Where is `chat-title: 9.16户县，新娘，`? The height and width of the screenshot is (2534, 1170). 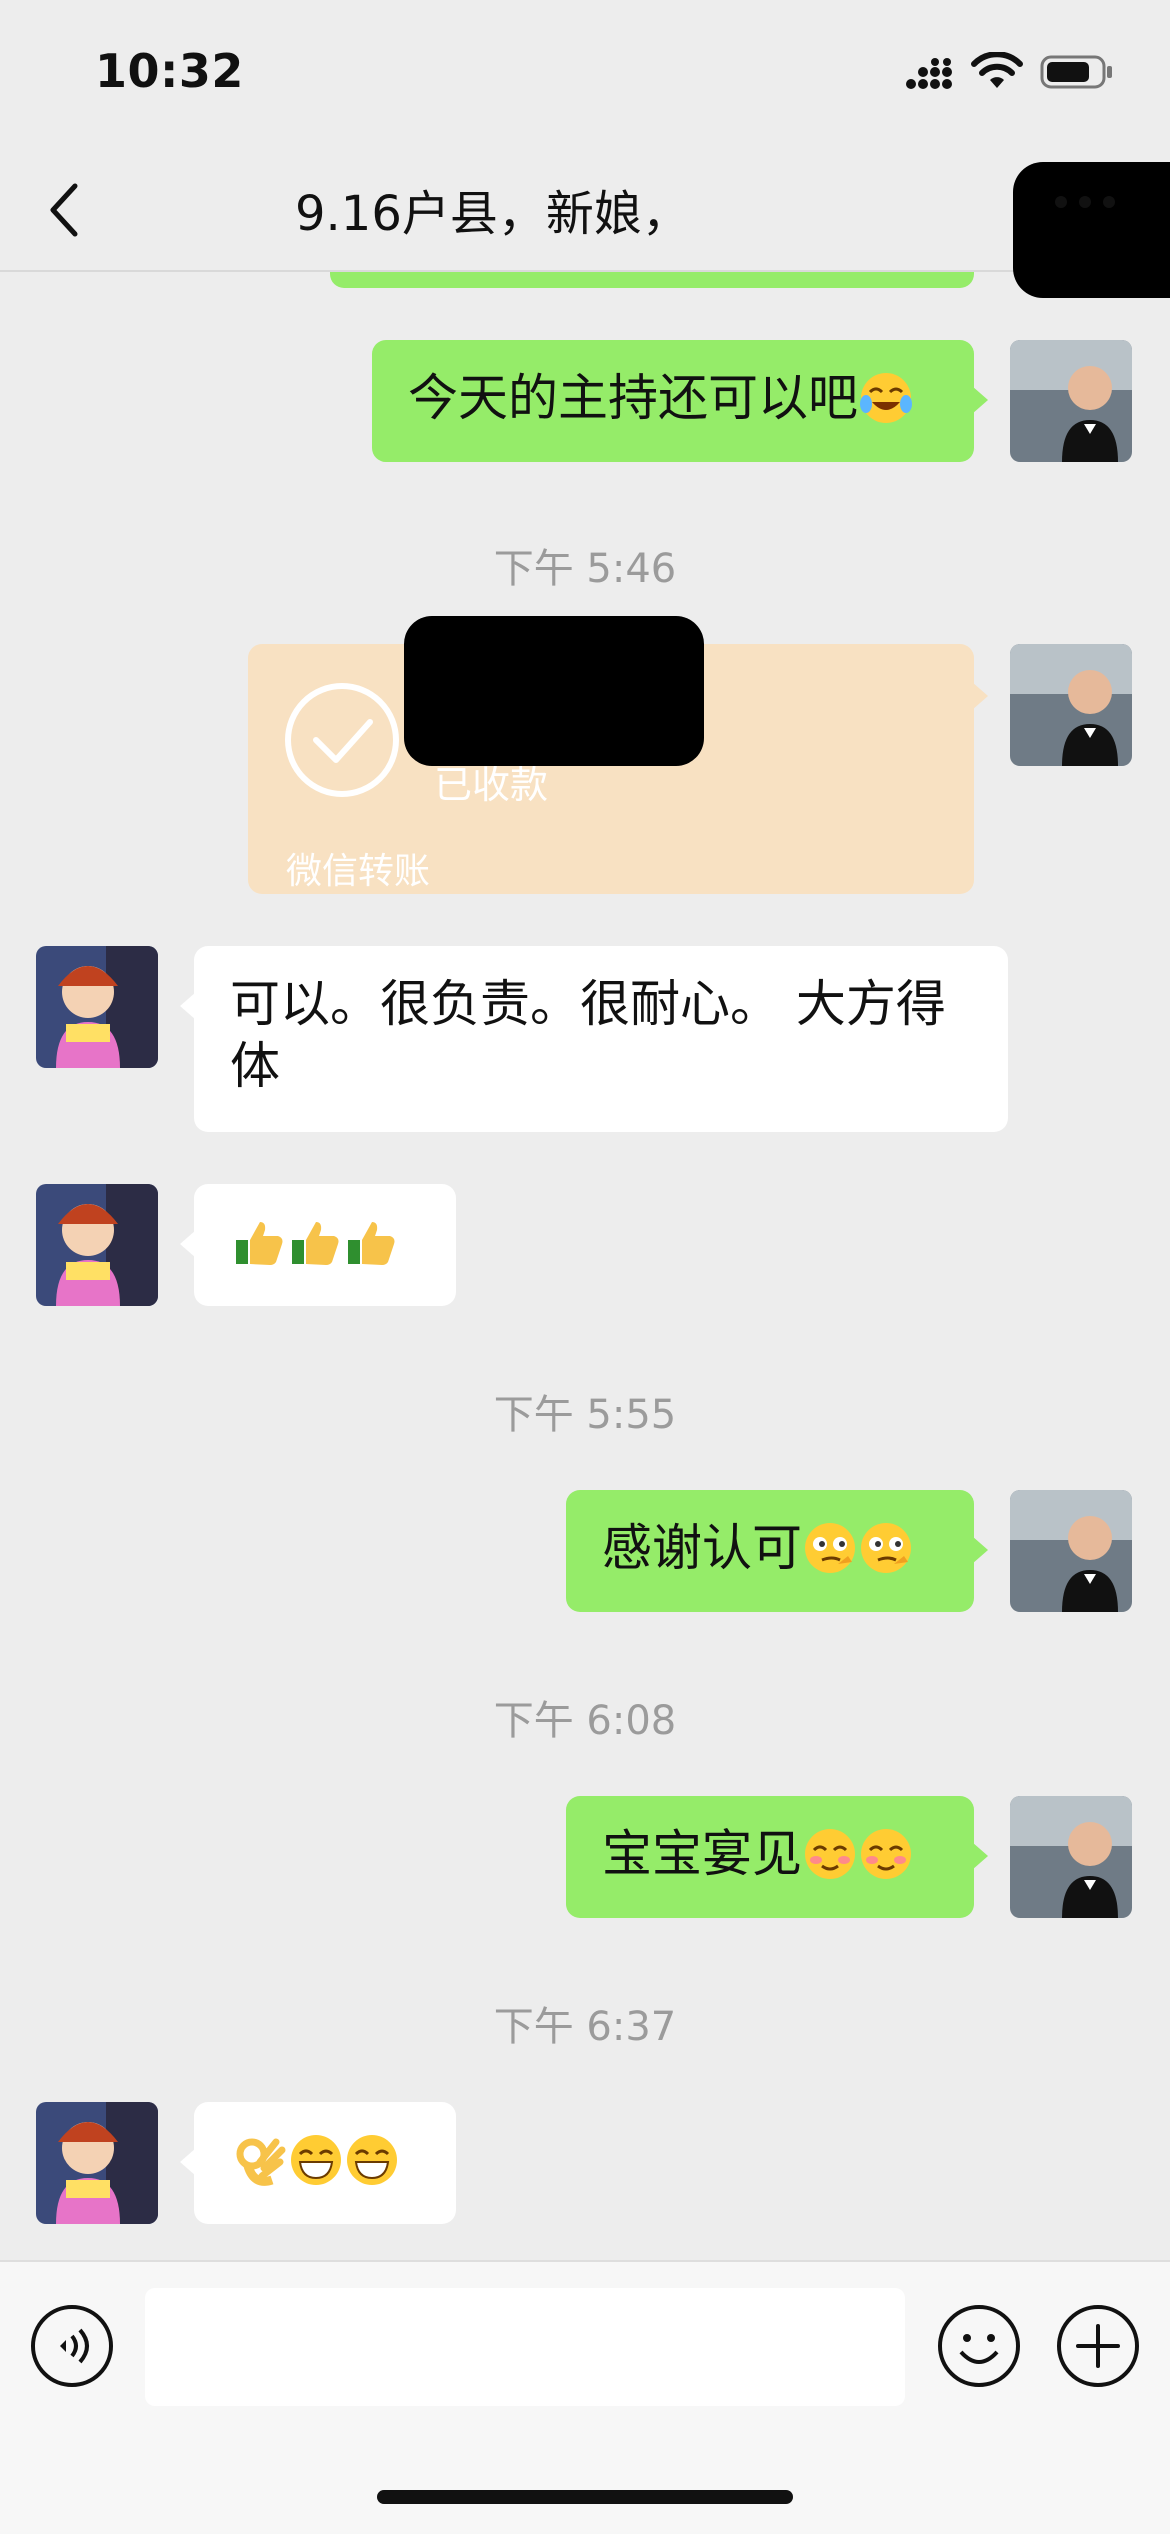
chat-title: 9.16户县，新娘， is located at coordinates (732, 230).